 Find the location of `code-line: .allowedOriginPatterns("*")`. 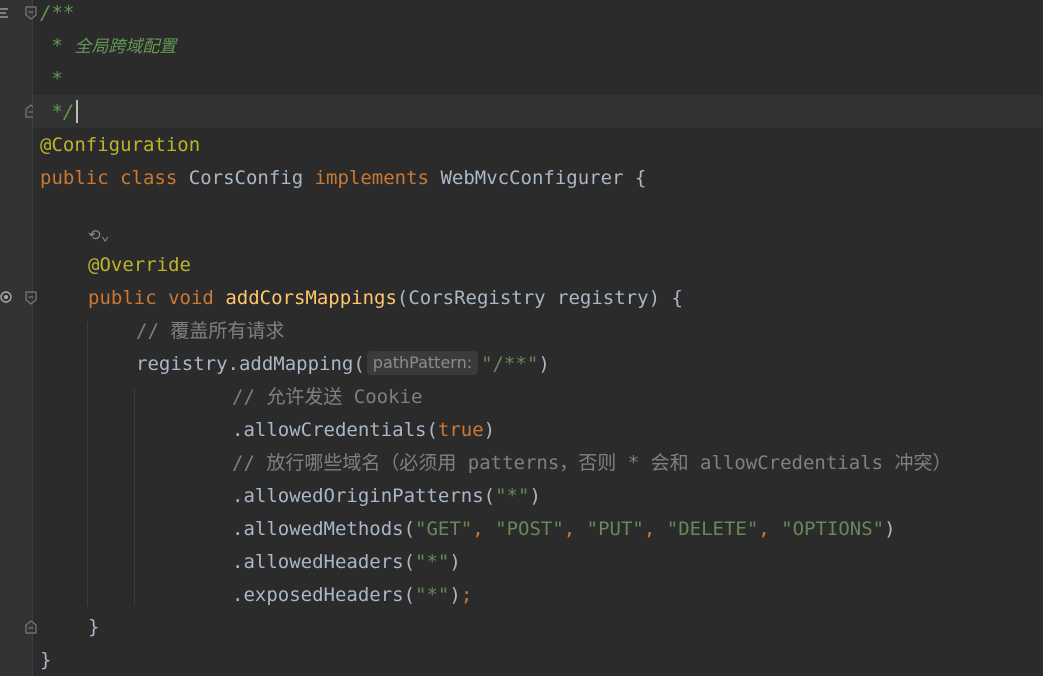

code-line: .allowedOriginPatterns("*") is located at coordinates (386, 496).